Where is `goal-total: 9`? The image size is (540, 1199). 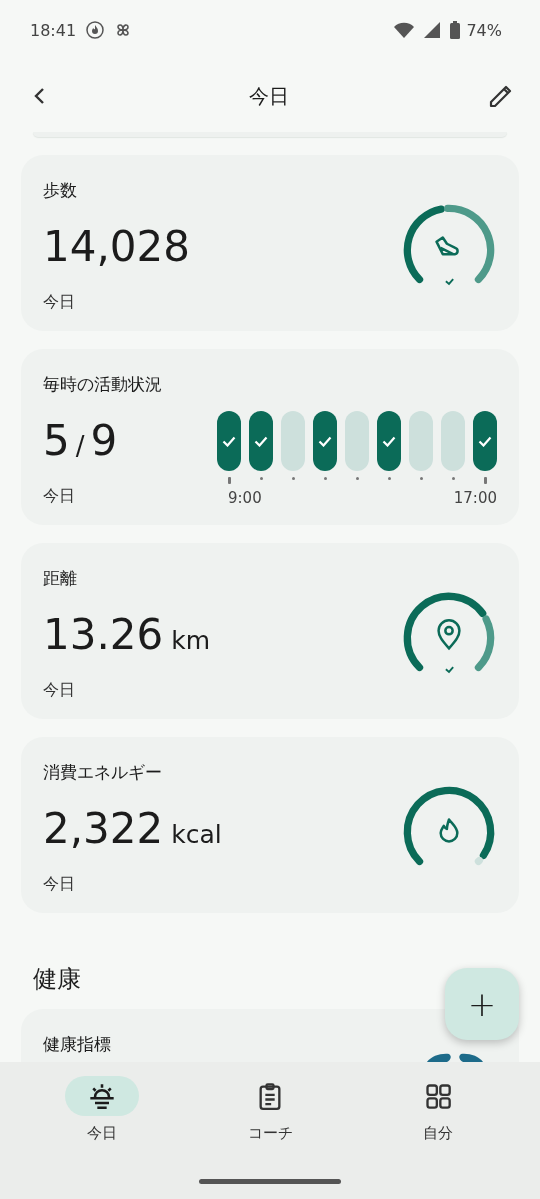
goal-total: 9 is located at coordinates (104, 441).